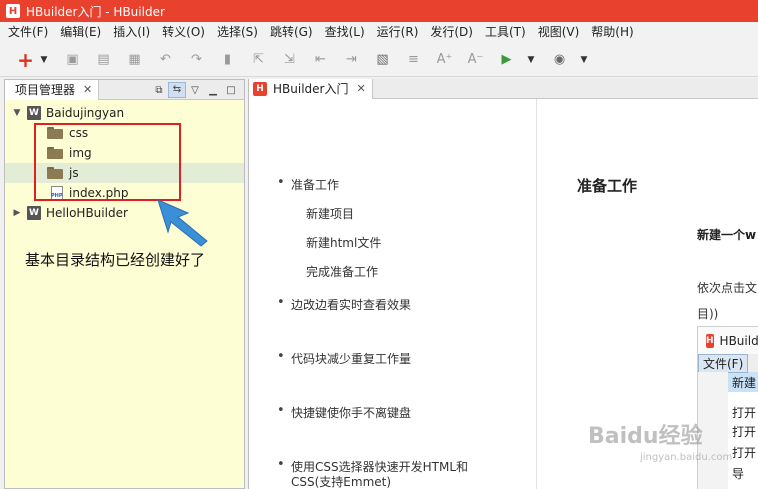  I want to click on outline-item-continued: CSS(支持Emmet), so click(341, 481).